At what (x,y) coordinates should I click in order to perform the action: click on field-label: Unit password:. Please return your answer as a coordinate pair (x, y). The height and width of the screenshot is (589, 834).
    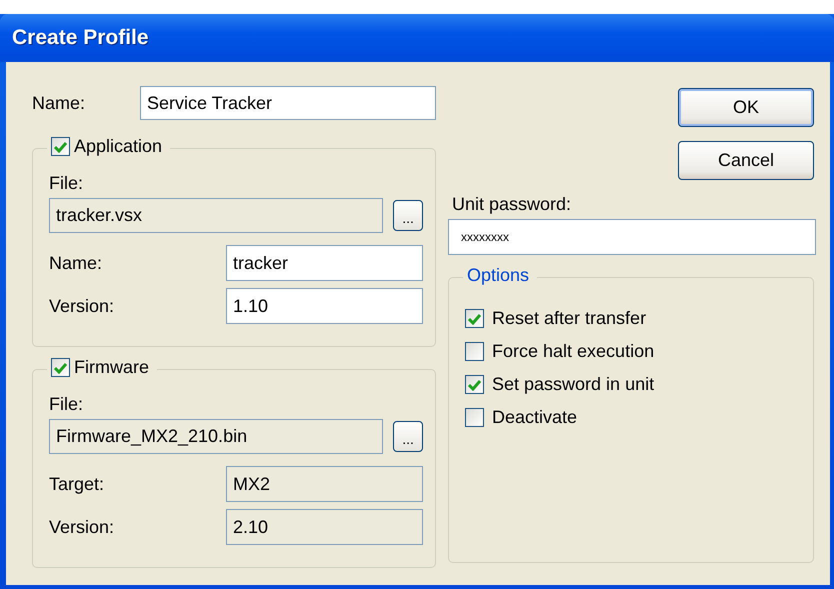
    Looking at the image, I should click on (512, 204).